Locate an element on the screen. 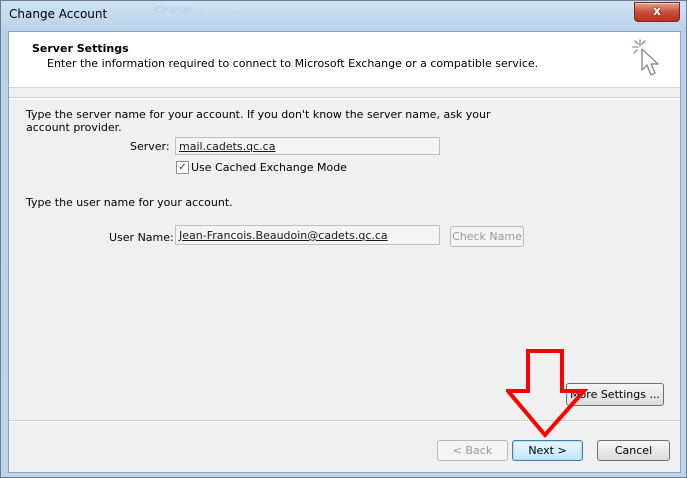 Image resolution: width=687 pixels, height=478 pixels. username-label: User Name: is located at coordinates (141, 237).